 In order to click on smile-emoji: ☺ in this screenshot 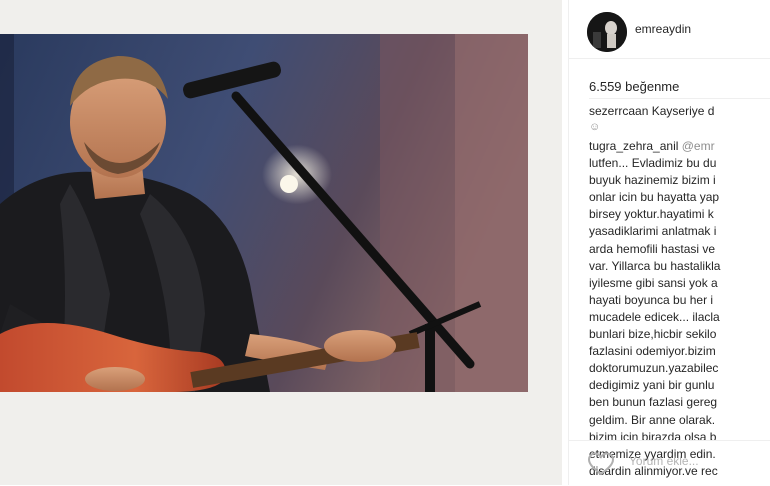, I will do `click(595, 127)`.